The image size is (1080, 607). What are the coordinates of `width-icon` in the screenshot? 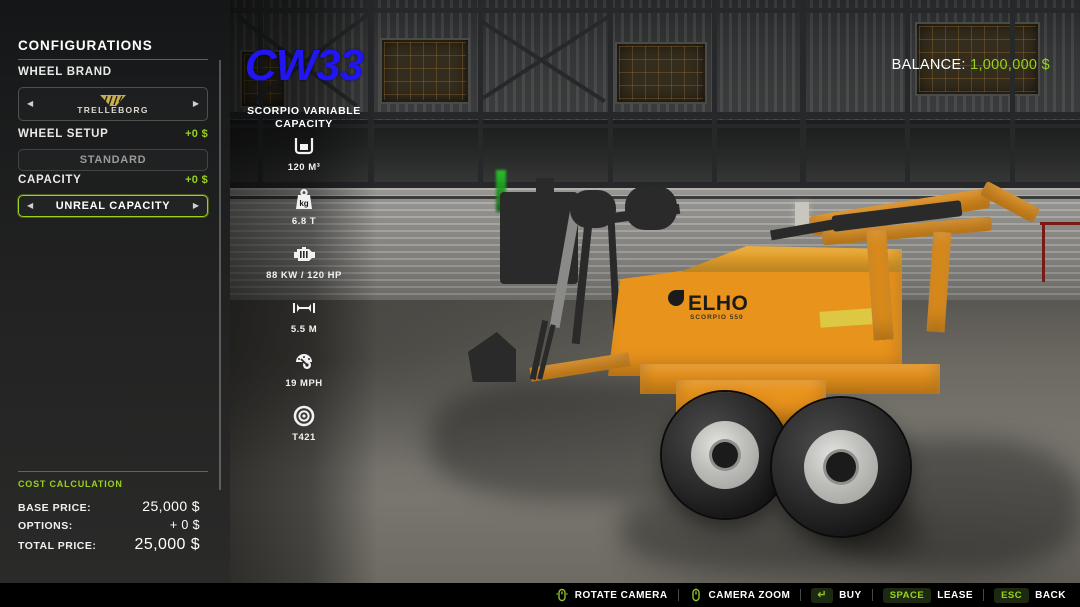 It's located at (304, 308).